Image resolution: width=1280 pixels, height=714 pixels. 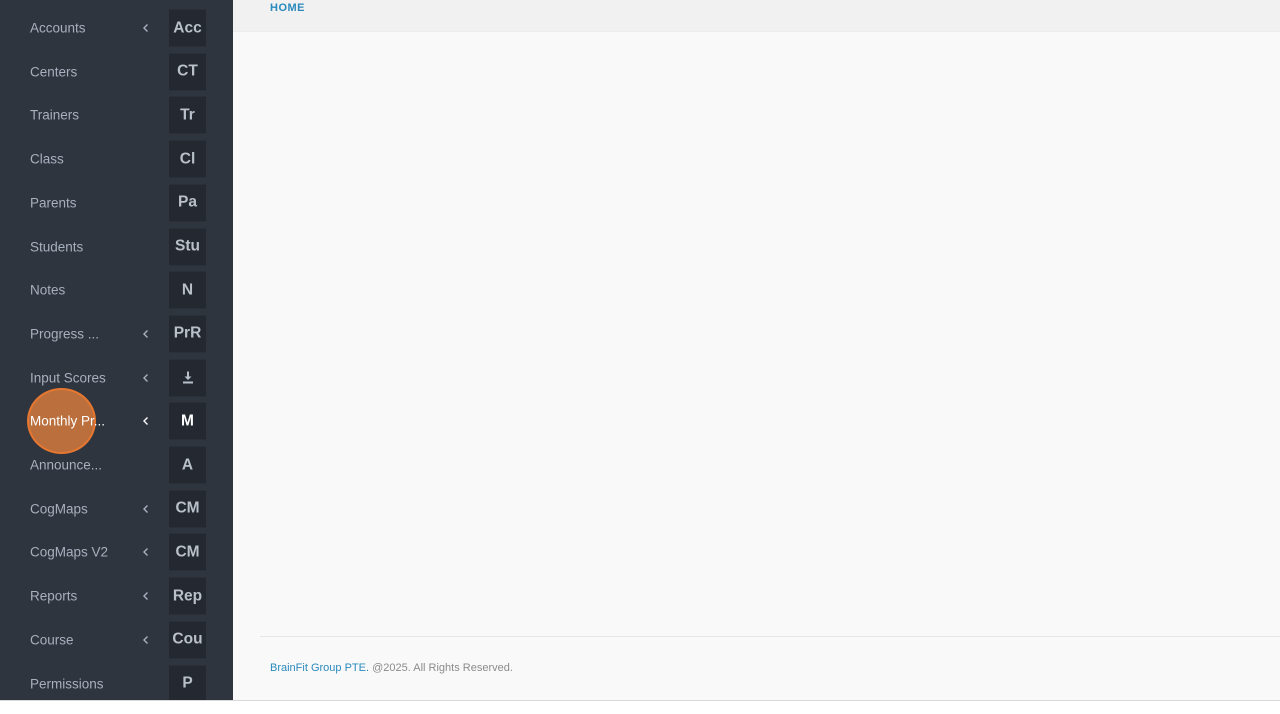 I want to click on sidebar-item-abbr: A, so click(x=187, y=465).